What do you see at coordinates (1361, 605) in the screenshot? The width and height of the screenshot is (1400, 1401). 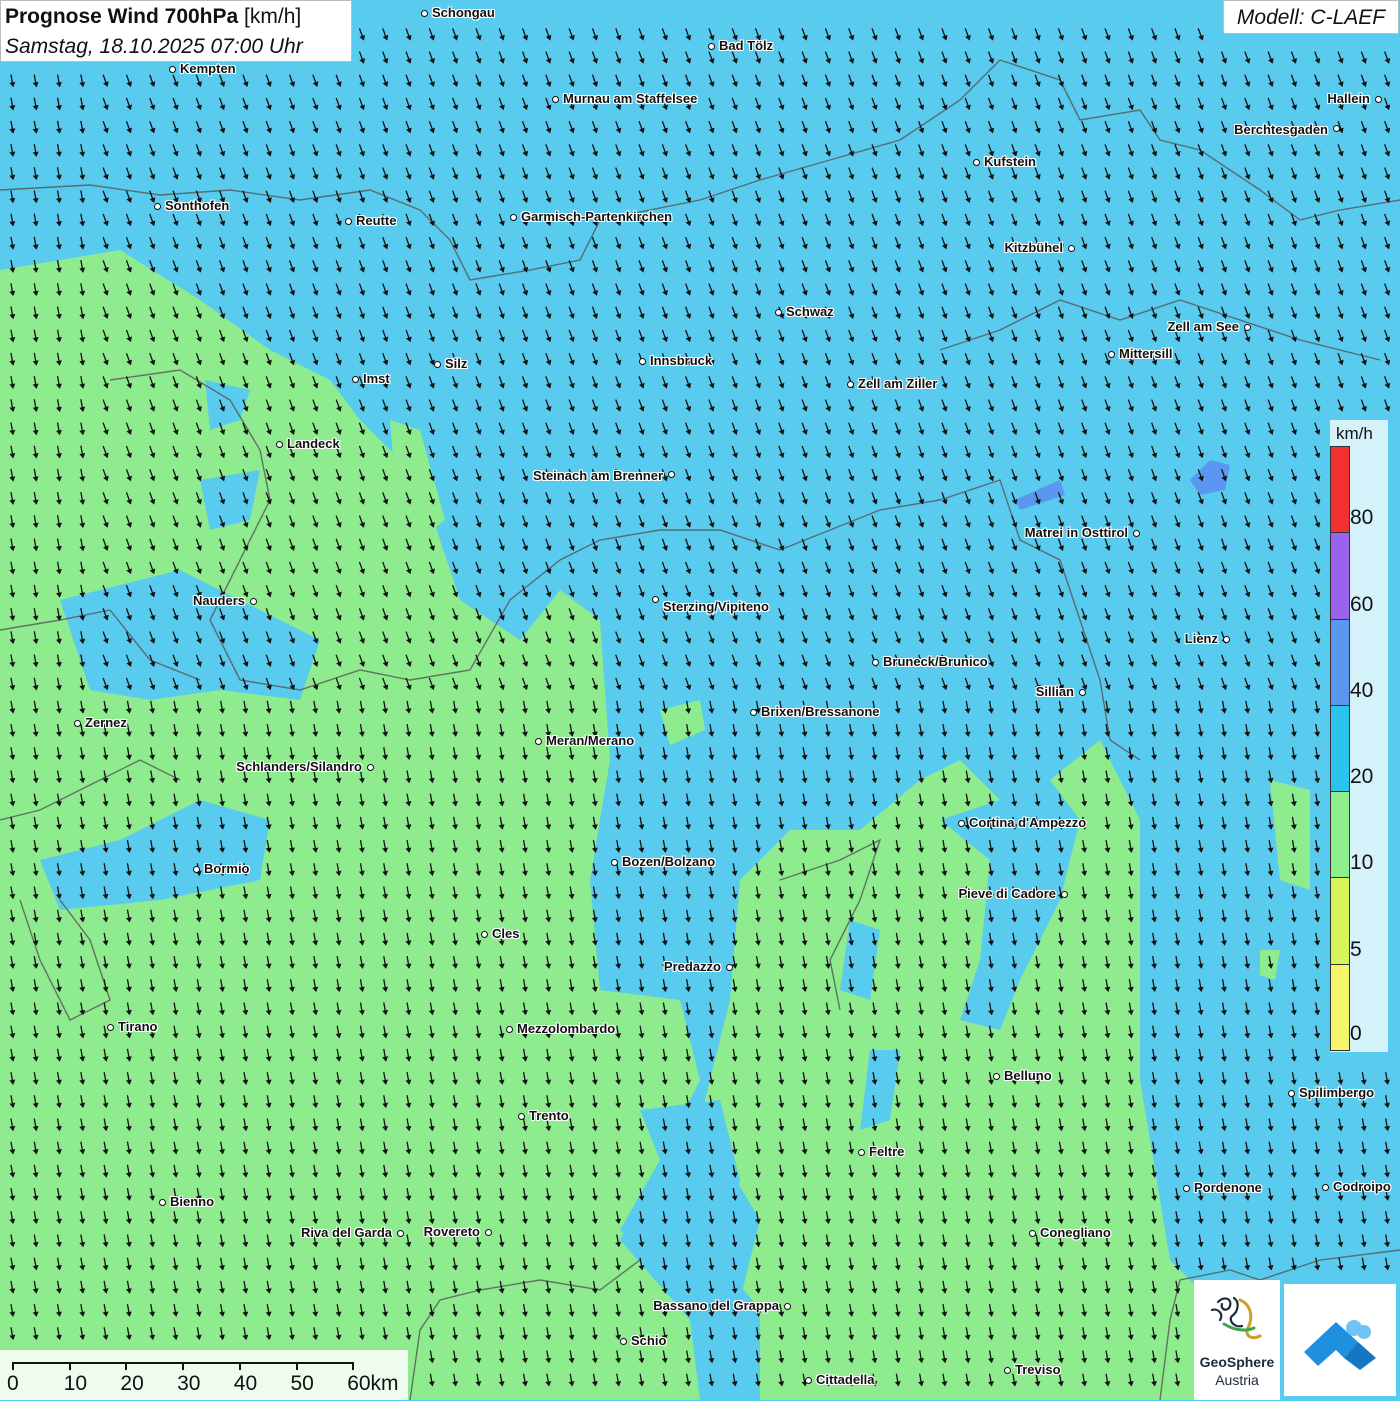 I see `legend-tick-label: 60` at bounding box center [1361, 605].